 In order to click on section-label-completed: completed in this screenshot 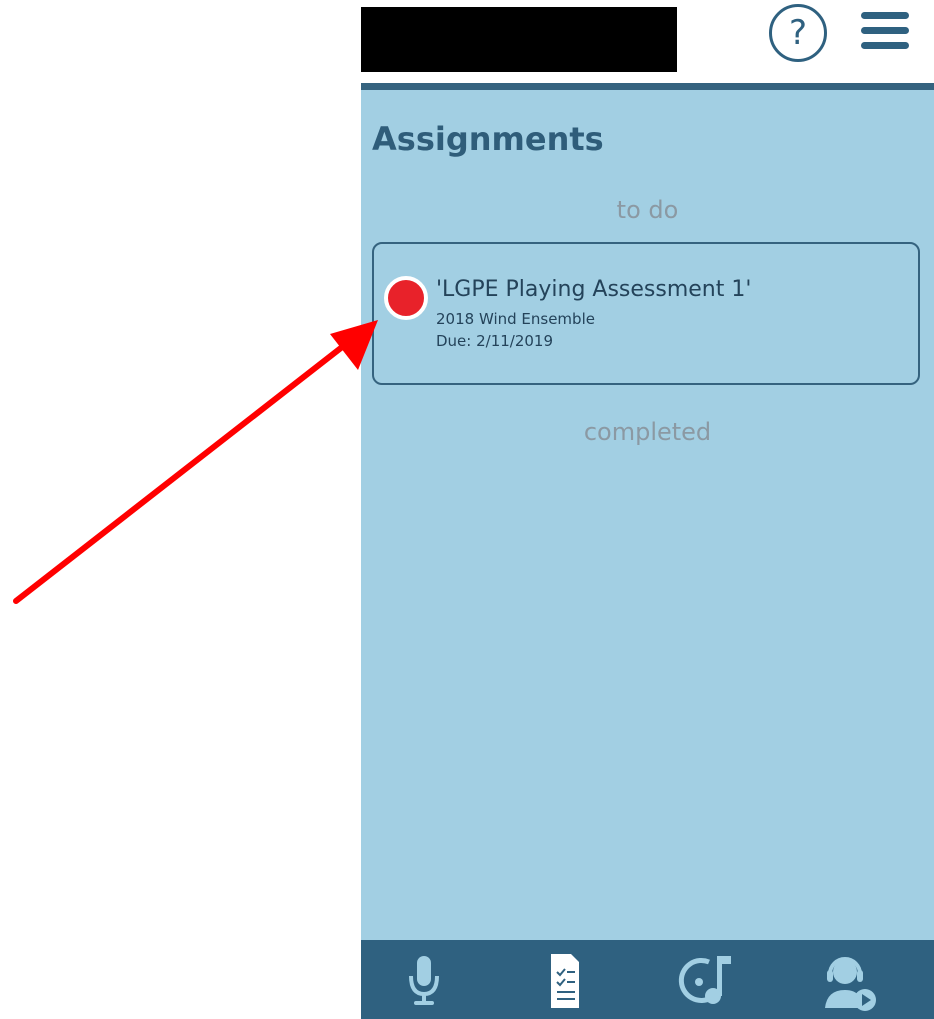, I will do `click(647, 432)`.